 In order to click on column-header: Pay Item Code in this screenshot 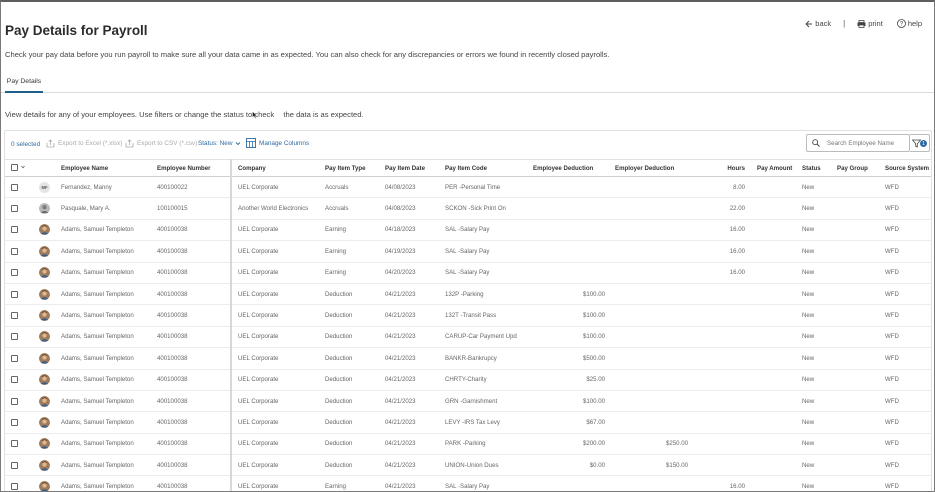, I will do `click(489, 168)`.